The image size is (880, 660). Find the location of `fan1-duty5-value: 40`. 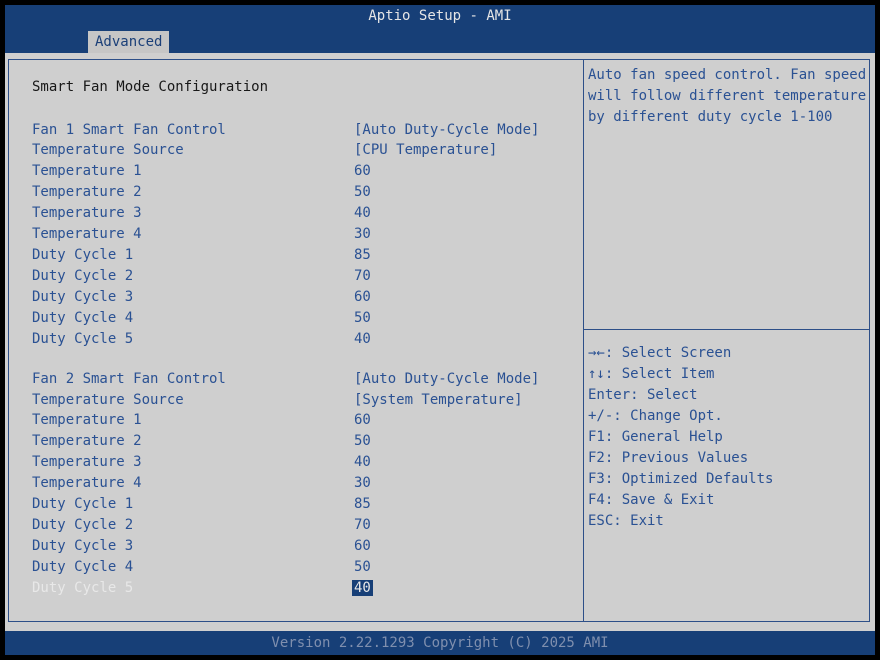

fan1-duty5-value: 40 is located at coordinates (362, 339).